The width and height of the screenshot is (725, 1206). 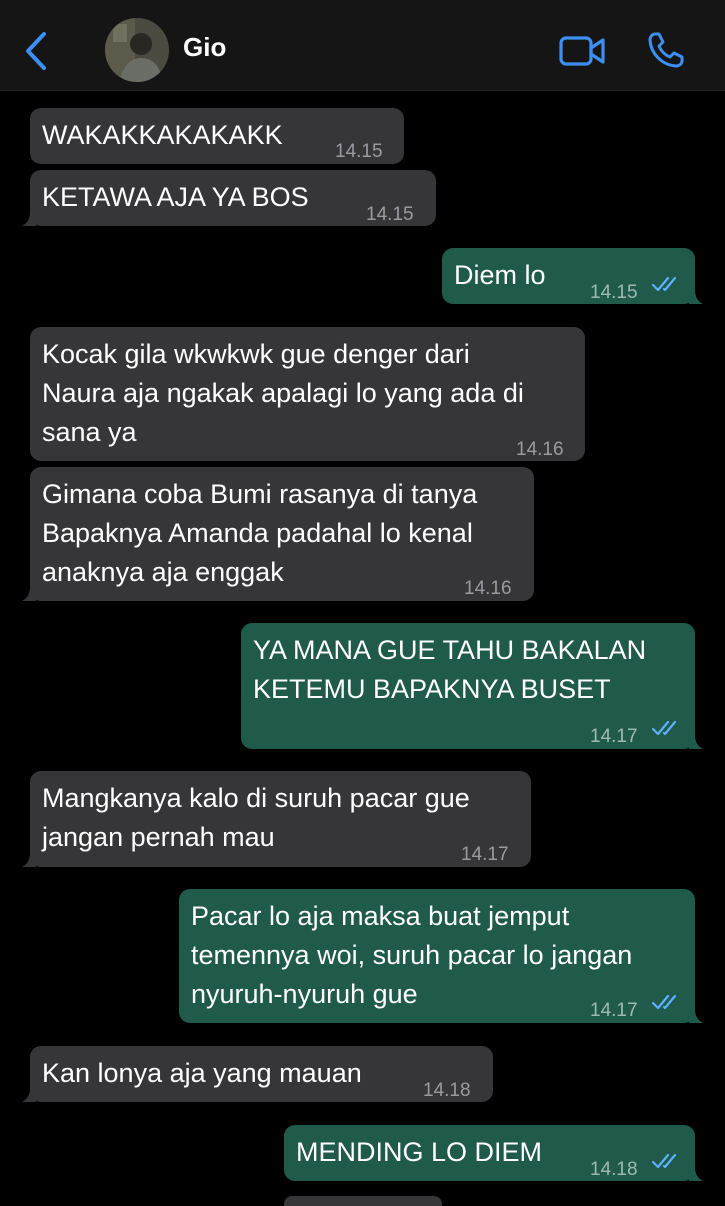 What do you see at coordinates (450, 650) in the screenshot?
I see `message-text-line: YA MANA GUE TAHU BAKALAN` at bounding box center [450, 650].